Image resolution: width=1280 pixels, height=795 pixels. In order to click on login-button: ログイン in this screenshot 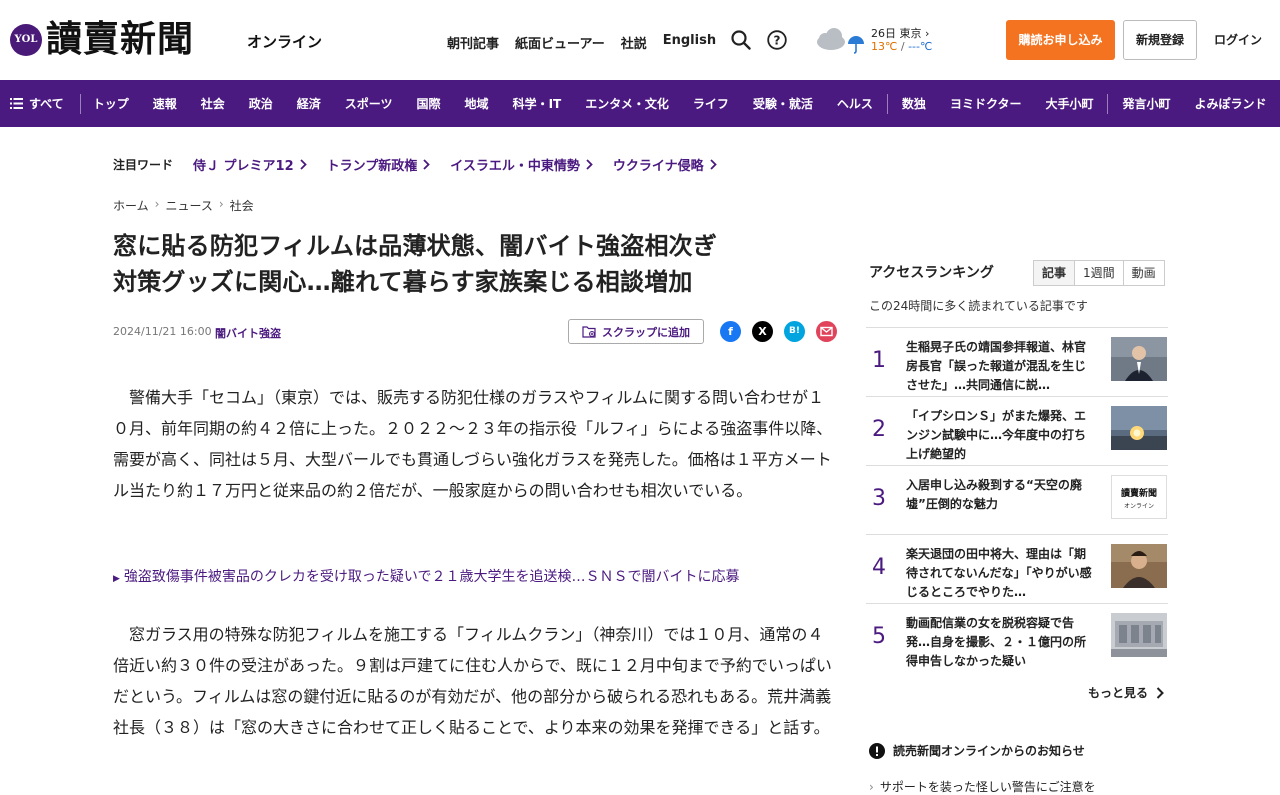, I will do `click(1238, 40)`.